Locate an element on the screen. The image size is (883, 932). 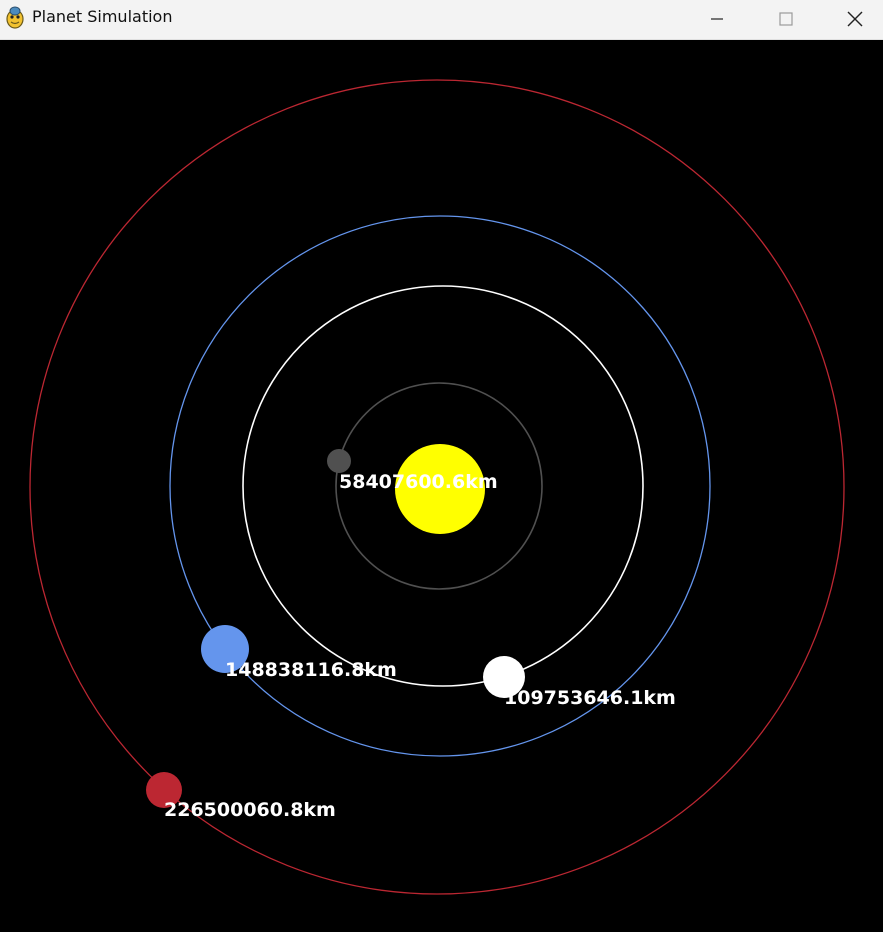
minimize-button is located at coordinates (717, 19).